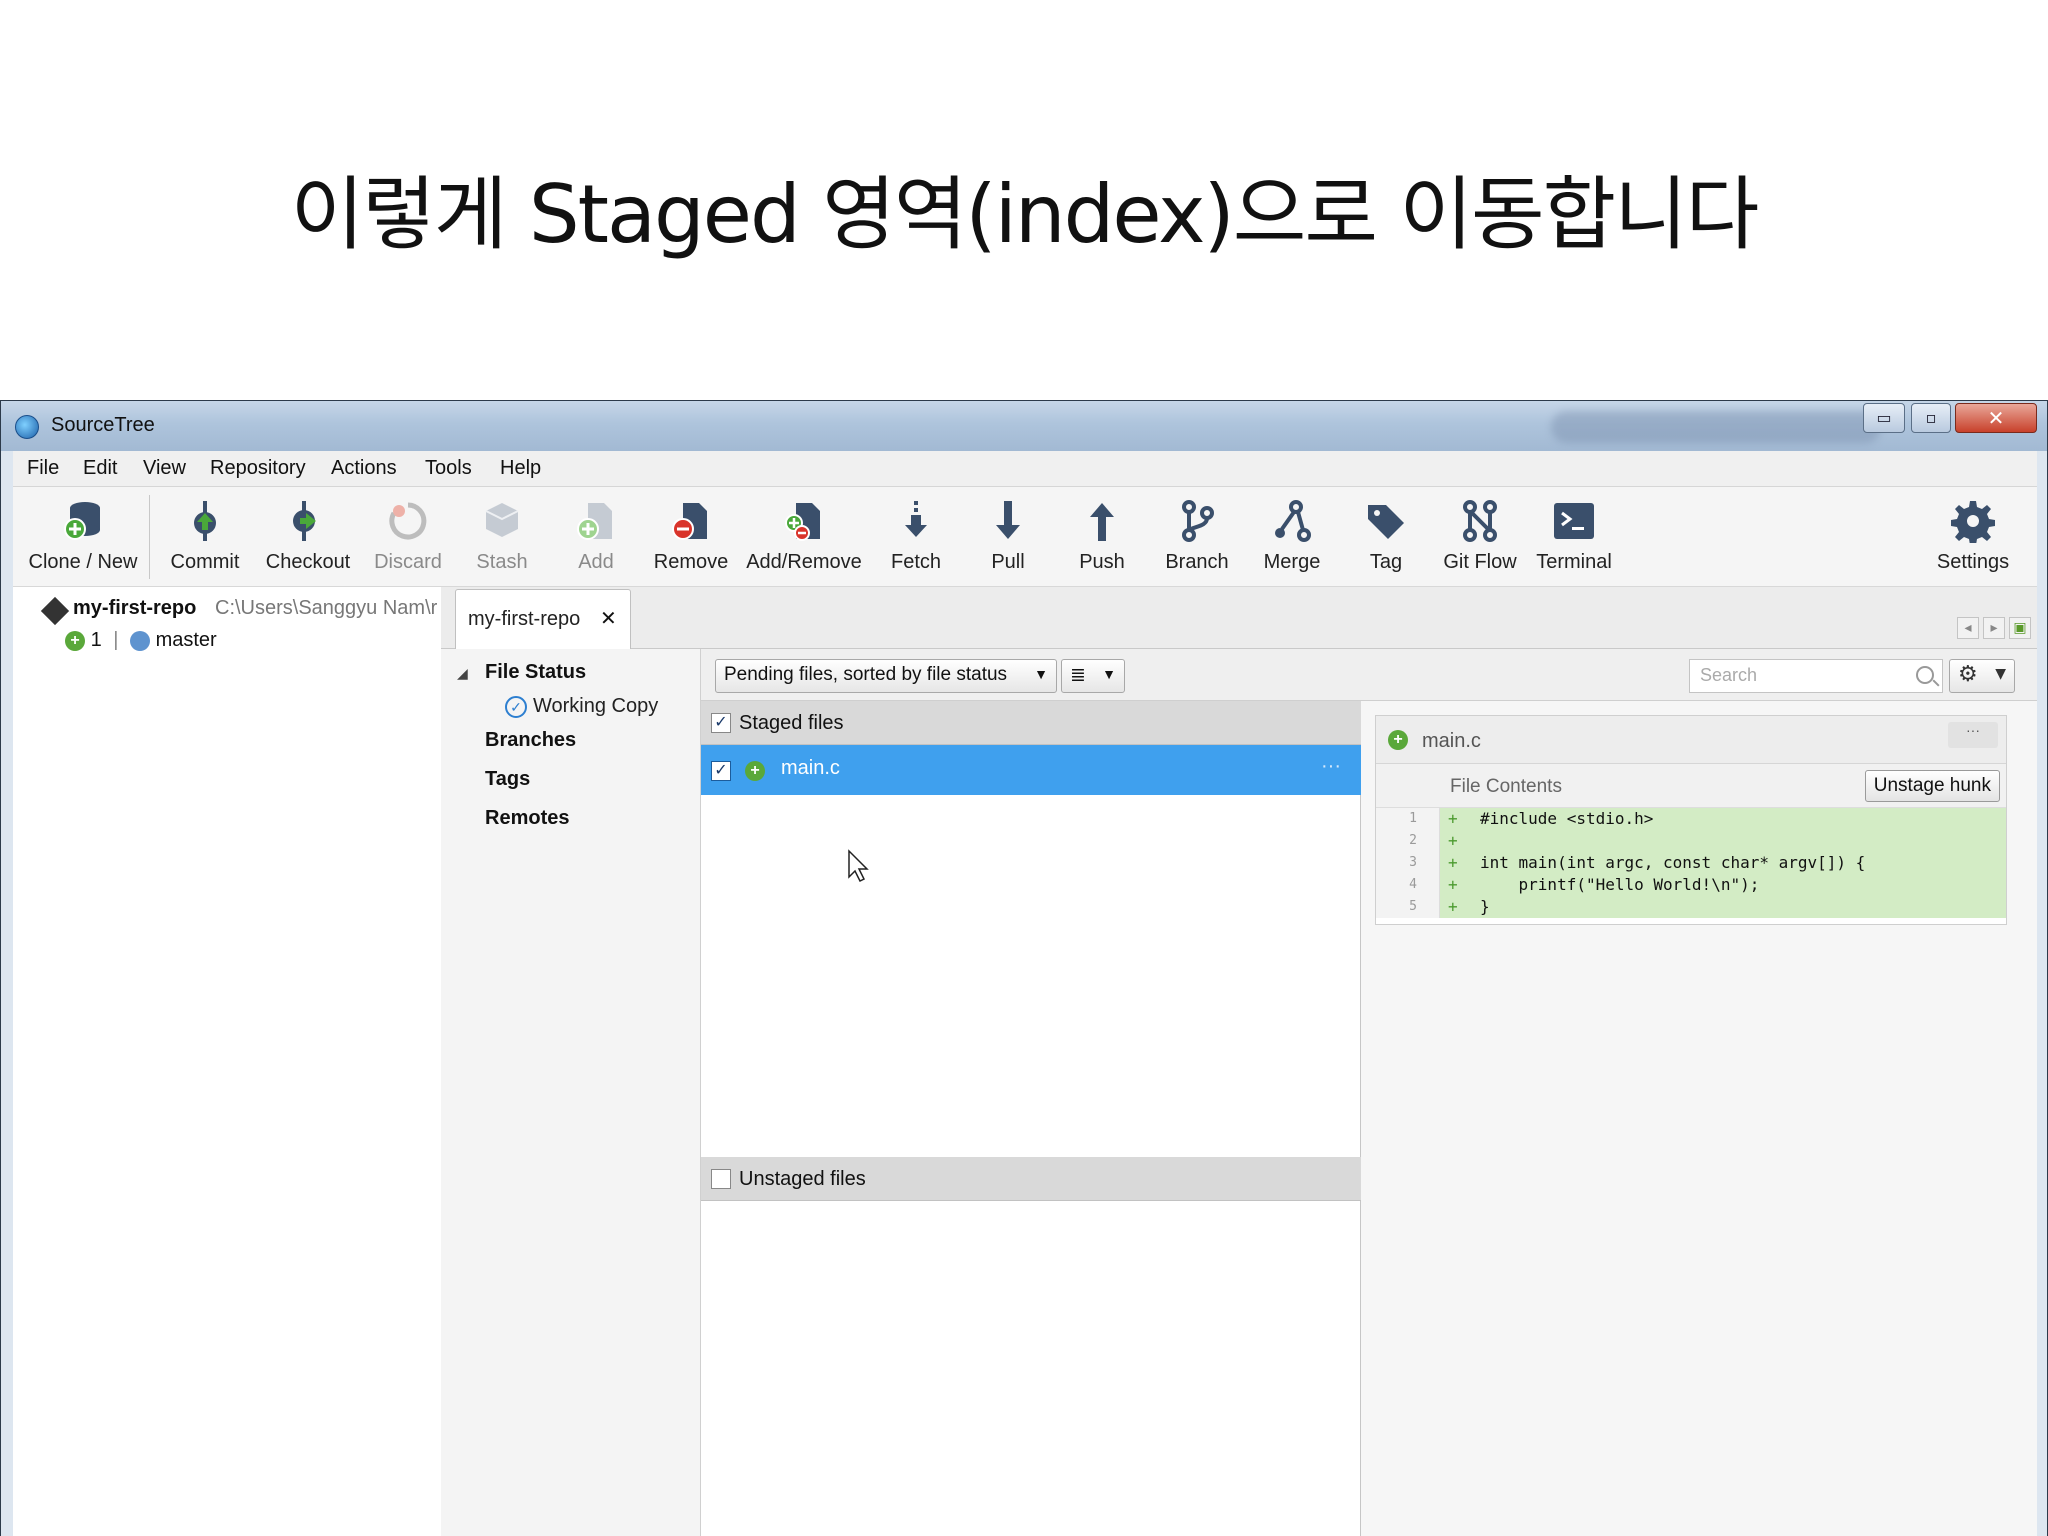  I want to click on unstaged-select-all-checkbox, so click(721, 1179).